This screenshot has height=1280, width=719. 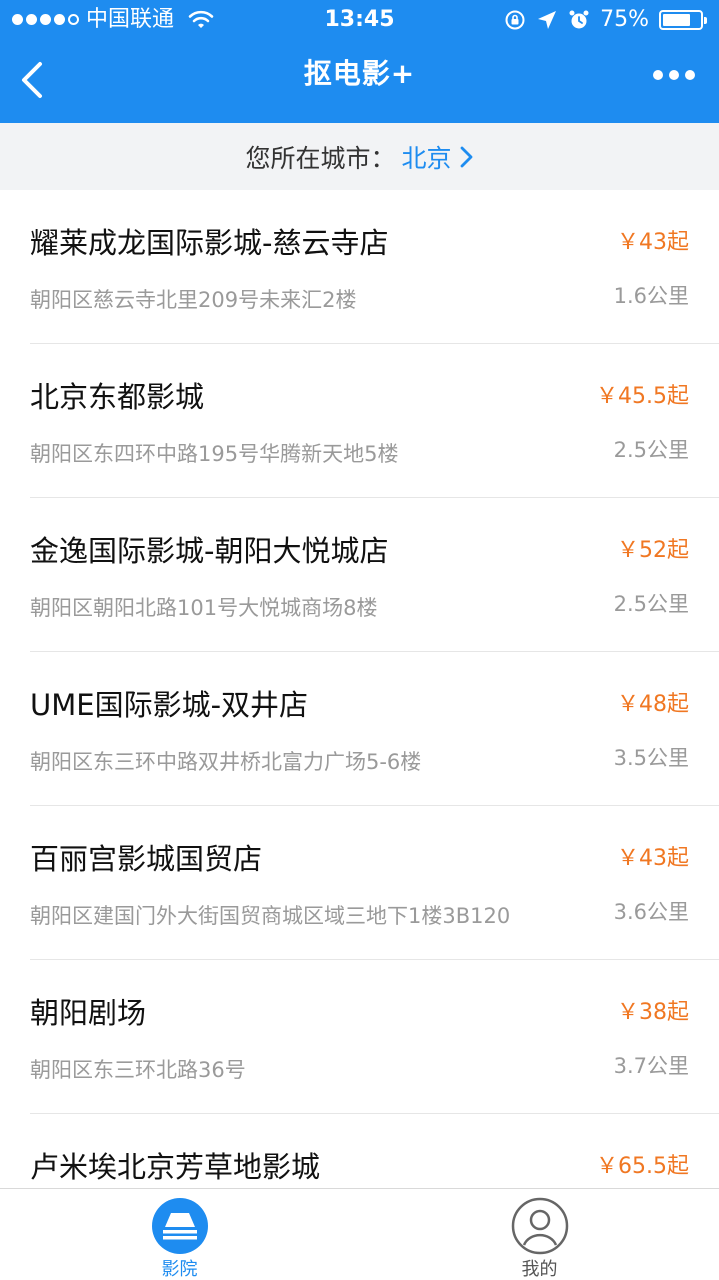 What do you see at coordinates (359, 73) in the screenshot?
I see `page-title: 抠电影+` at bounding box center [359, 73].